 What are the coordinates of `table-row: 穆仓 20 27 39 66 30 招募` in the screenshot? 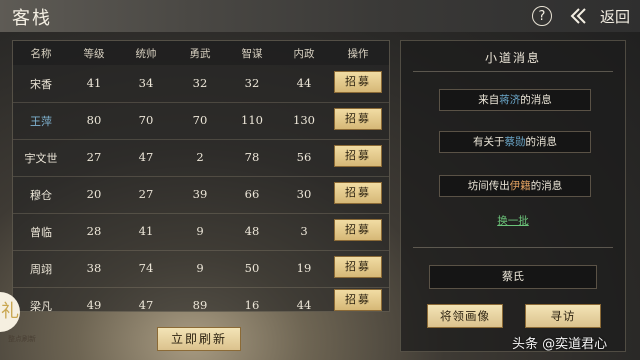 It's located at (201, 195).